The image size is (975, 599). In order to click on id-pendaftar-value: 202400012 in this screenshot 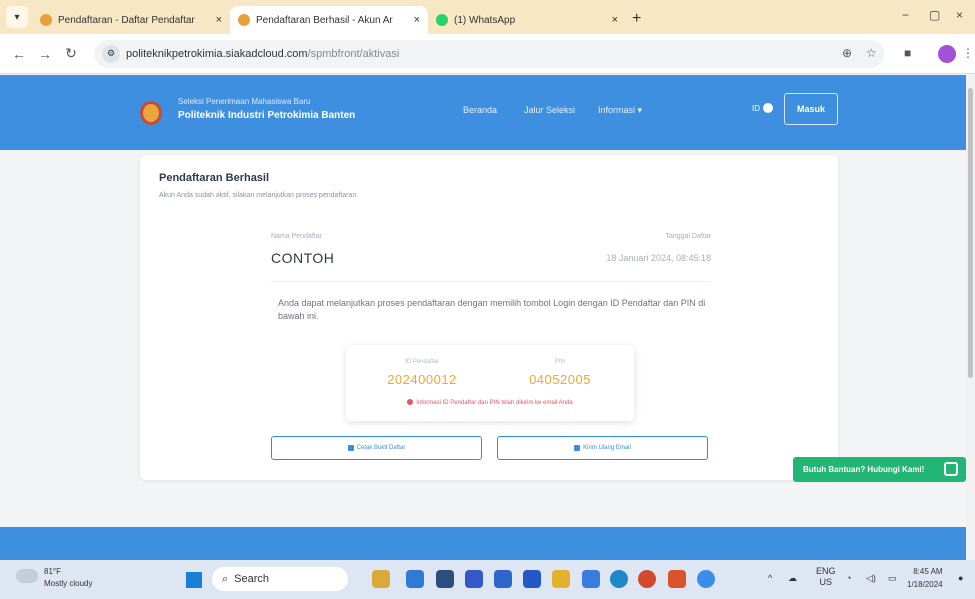, I will do `click(422, 379)`.